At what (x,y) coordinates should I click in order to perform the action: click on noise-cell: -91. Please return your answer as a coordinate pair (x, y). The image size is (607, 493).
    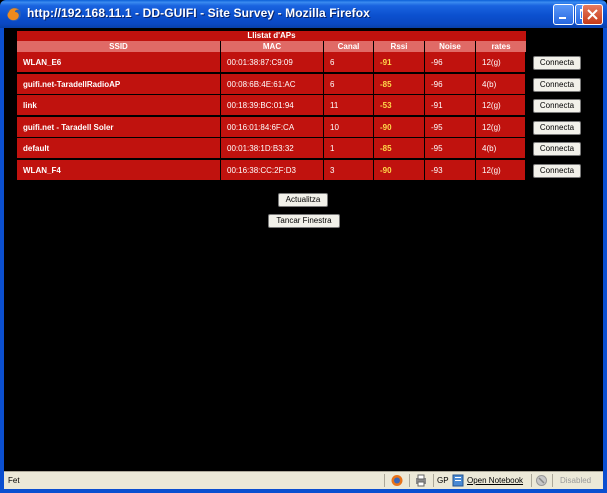
    Looking at the image, I should click on (450, 105).